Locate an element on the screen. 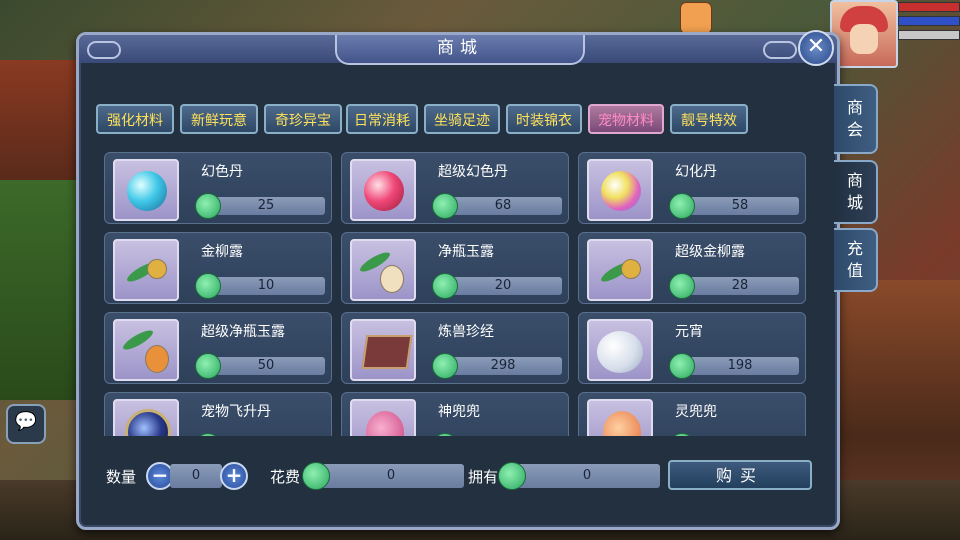 This screenshot has height=540, width=960. plus-button: + is located at coordinates (234, 476).